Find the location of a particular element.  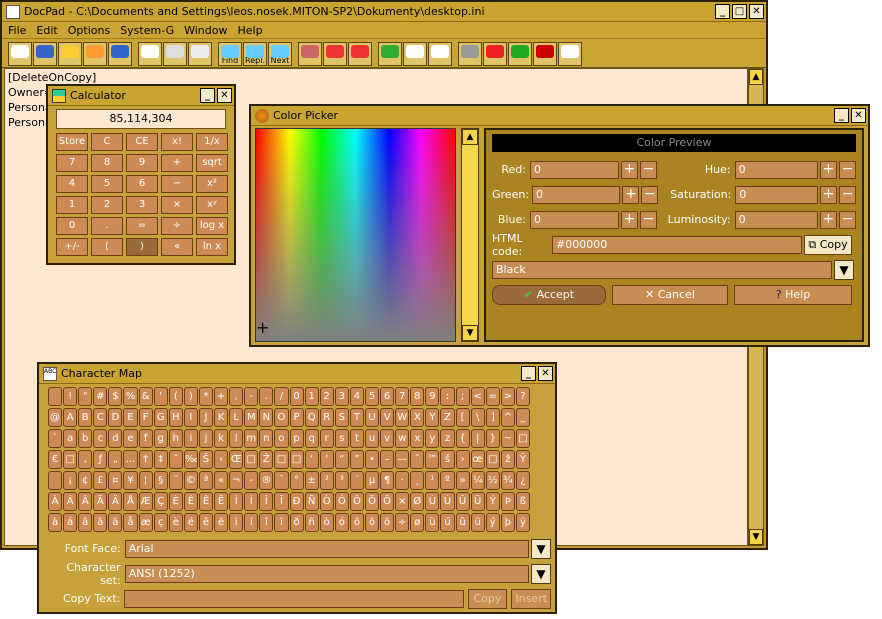

char-cell: ™ is located at coordinates (432, 459).